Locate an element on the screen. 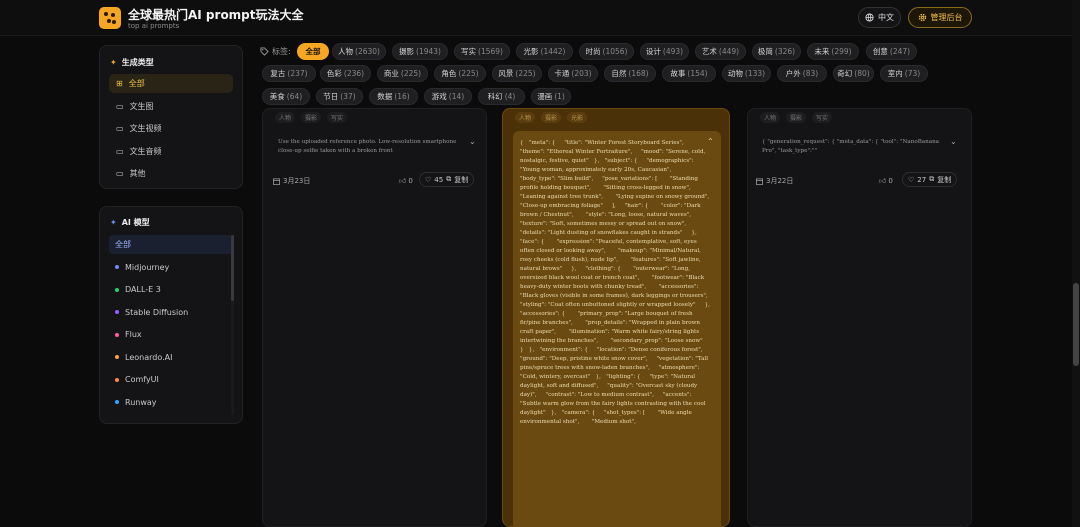 Image resolution: width=1080 pixels, height=527 pixels. tag-chip: 美食 (64) is located at coordinates (286, 96).